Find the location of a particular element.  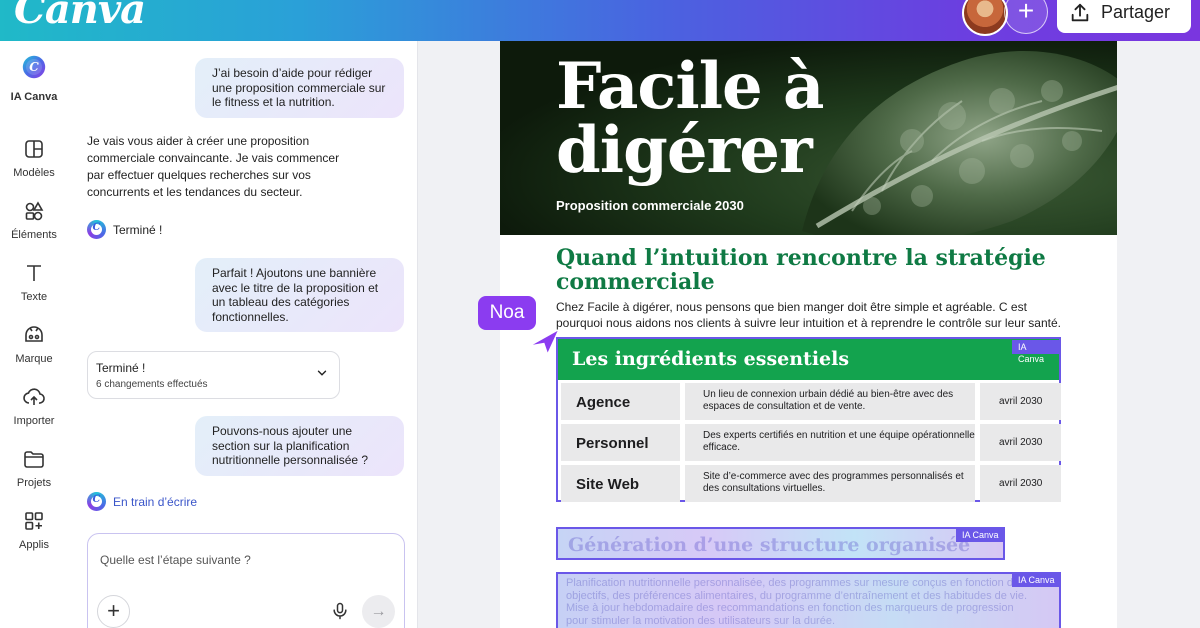

rail-item-importer: Importer is located at coordinates (34, 406).